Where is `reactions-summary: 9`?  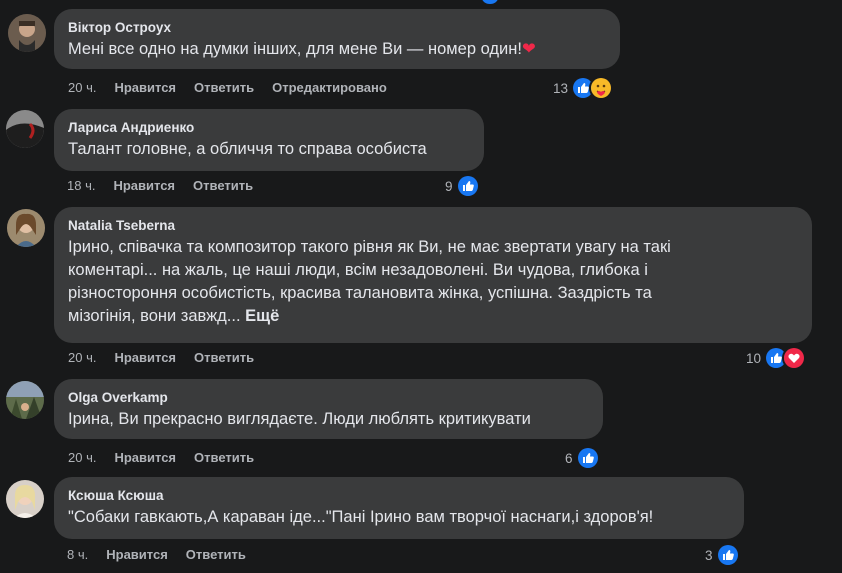
reactions-summary: 9 is located at coordinates (462, 186).